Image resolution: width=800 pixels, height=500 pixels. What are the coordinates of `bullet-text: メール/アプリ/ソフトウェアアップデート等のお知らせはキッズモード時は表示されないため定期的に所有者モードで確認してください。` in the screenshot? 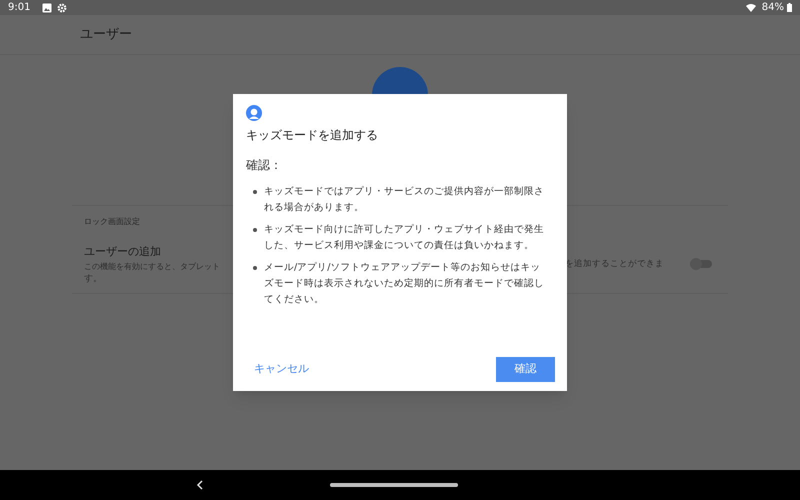 It's located at (404, 284).